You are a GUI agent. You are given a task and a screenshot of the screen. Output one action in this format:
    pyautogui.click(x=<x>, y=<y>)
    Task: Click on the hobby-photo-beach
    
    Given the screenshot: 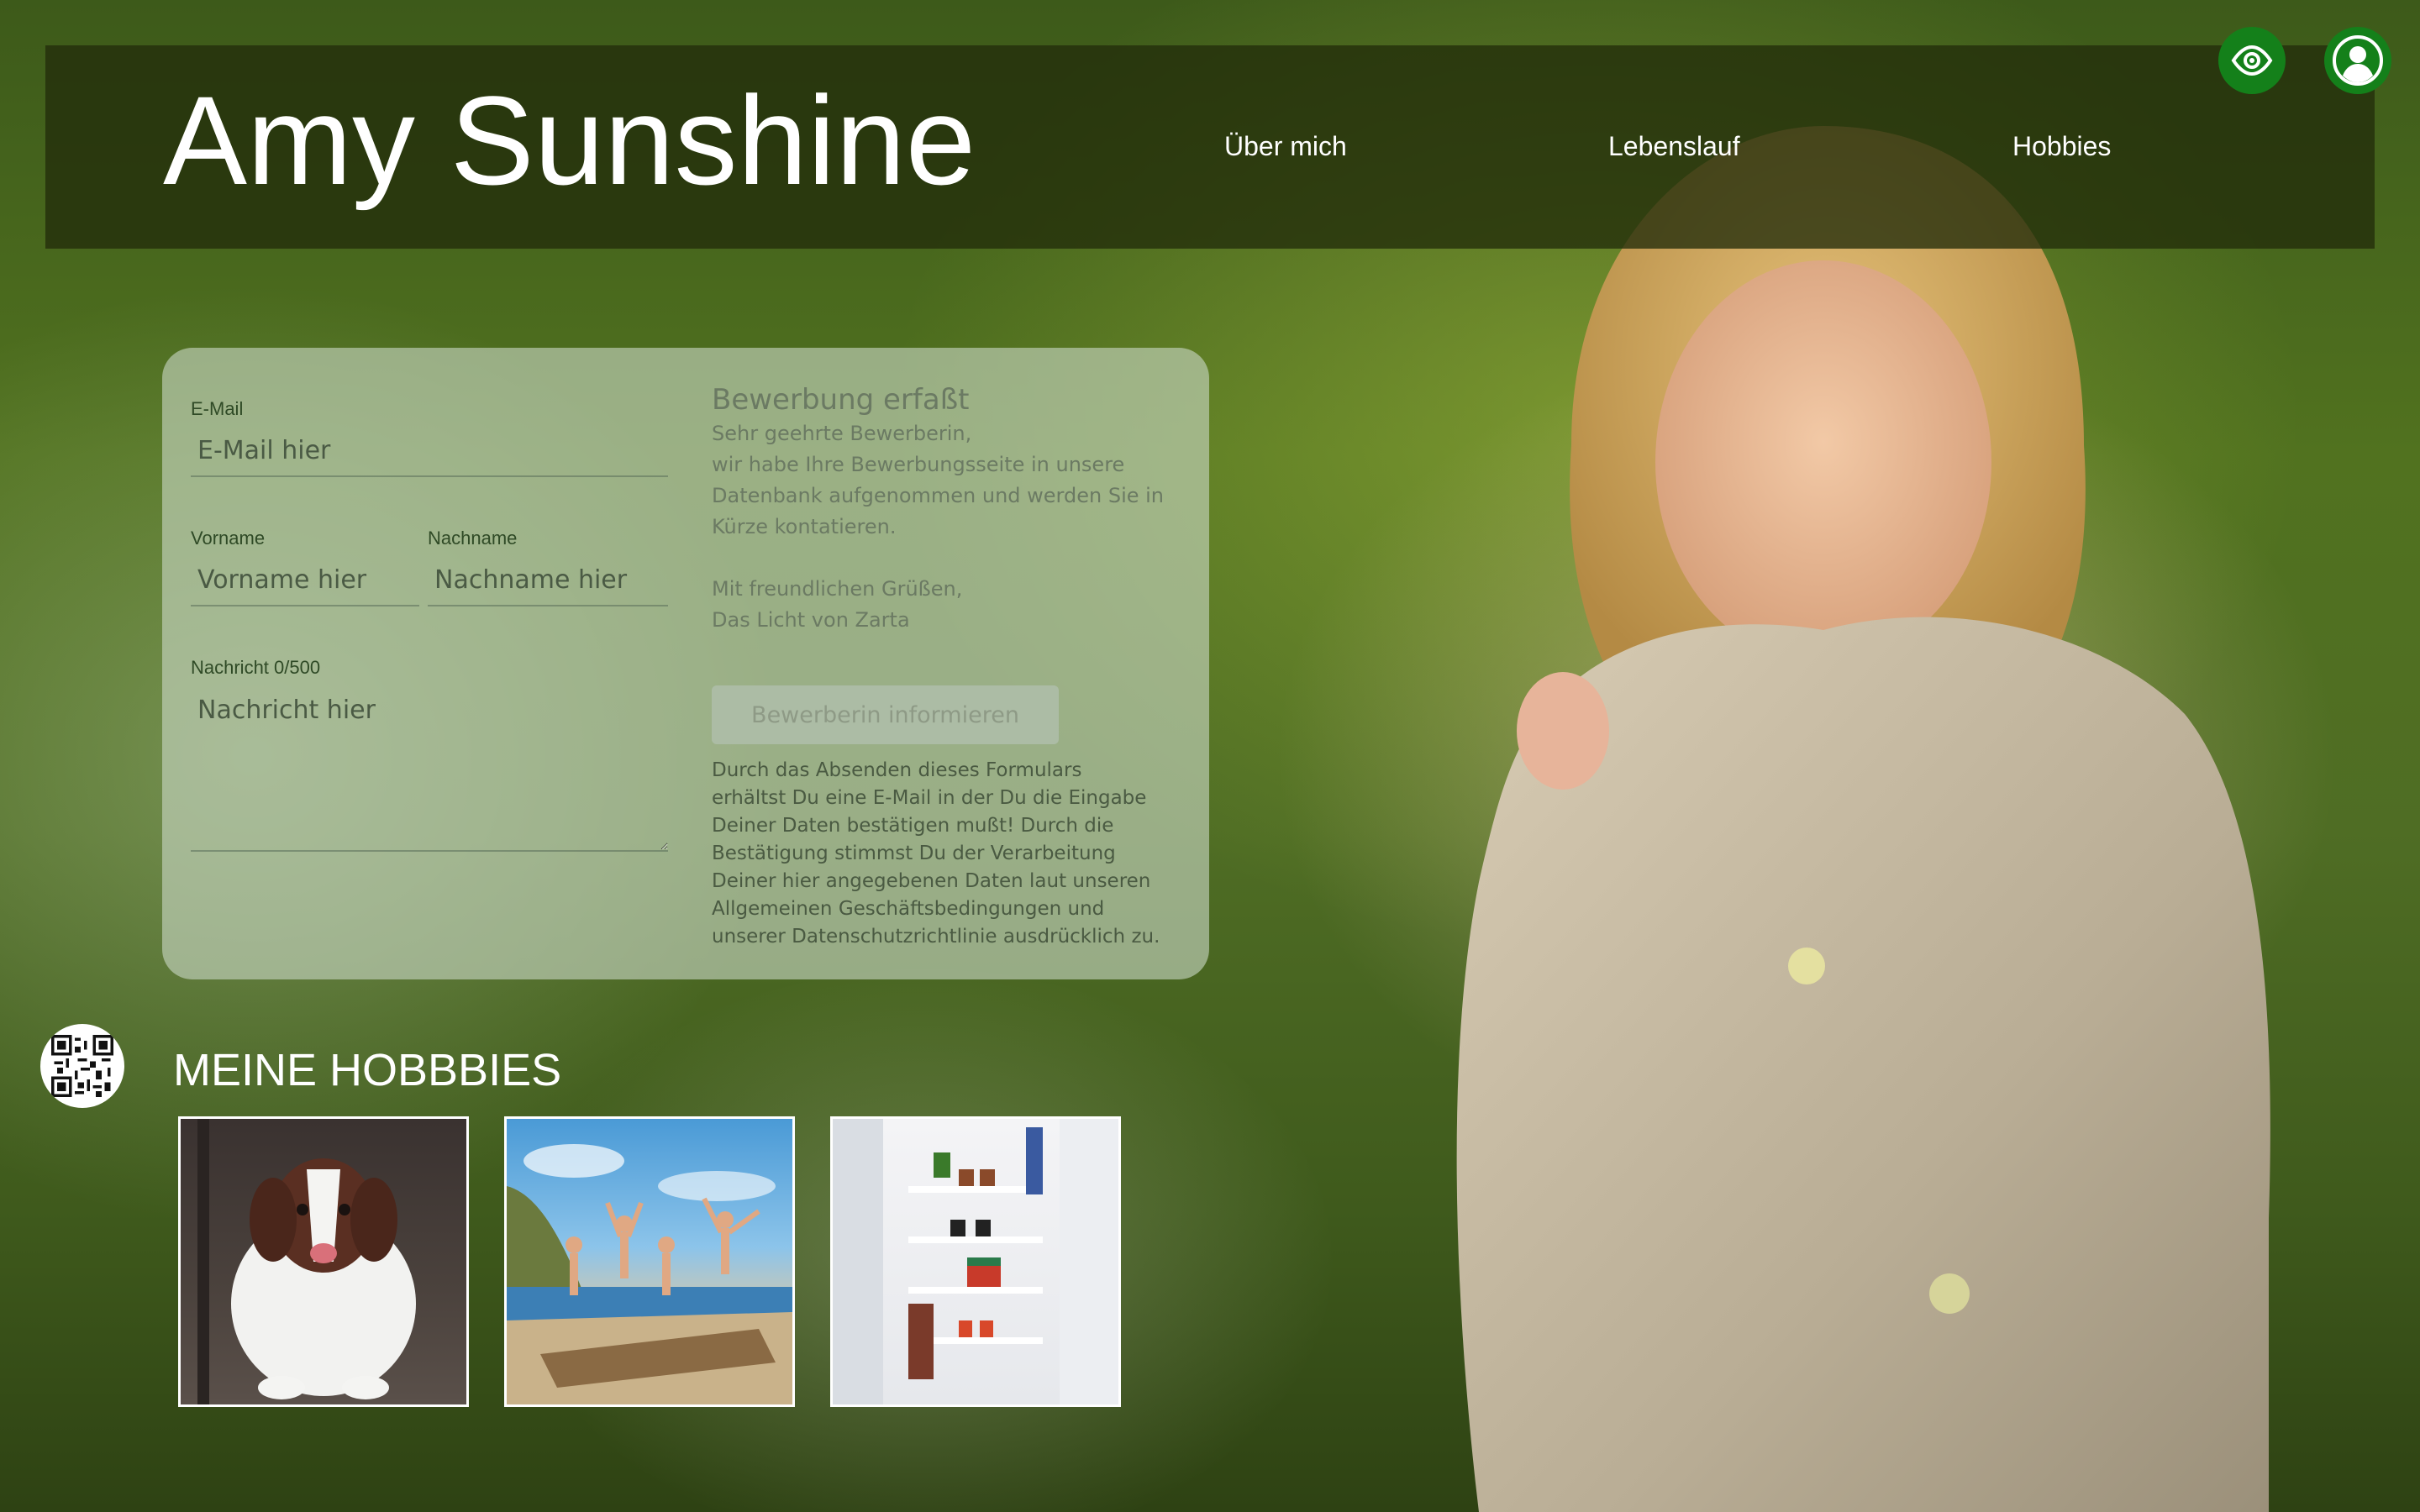 What is the action you would take?
    pyautogui.click(x=649, y=1261)
    